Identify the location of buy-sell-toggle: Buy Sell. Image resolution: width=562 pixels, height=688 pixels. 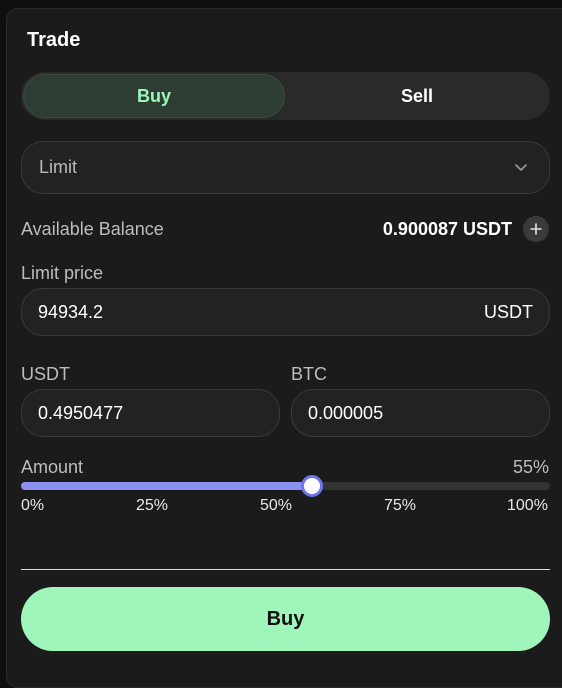
(285, 96).